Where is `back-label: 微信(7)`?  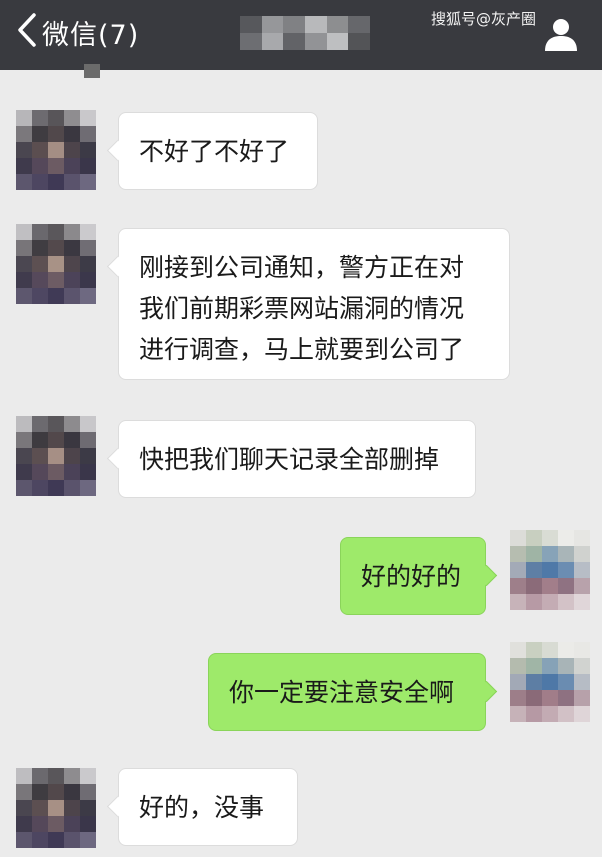 back-label: 微信(7) is located at coordinates (91, 35).